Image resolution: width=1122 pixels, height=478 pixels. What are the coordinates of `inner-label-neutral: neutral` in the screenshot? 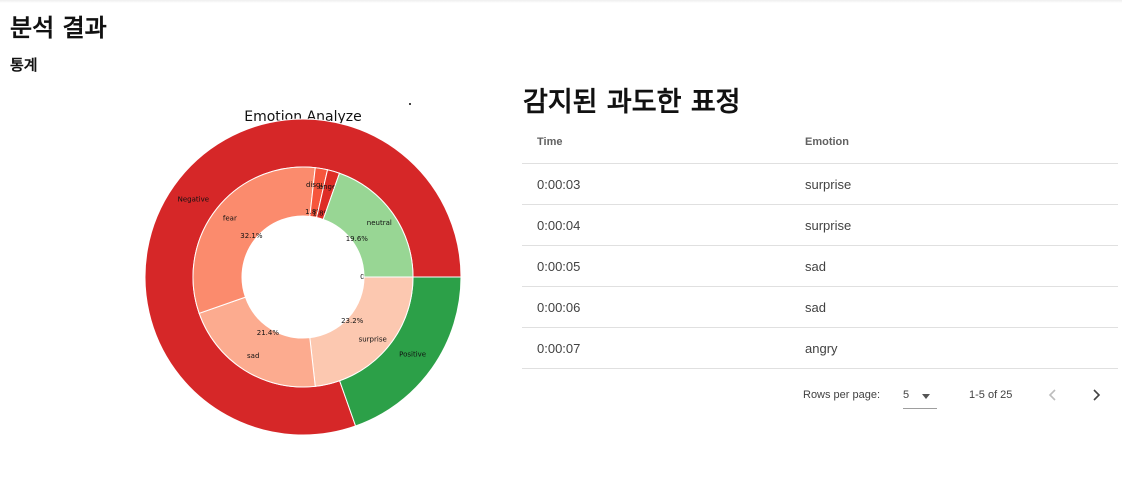 It's located at (379, 223).